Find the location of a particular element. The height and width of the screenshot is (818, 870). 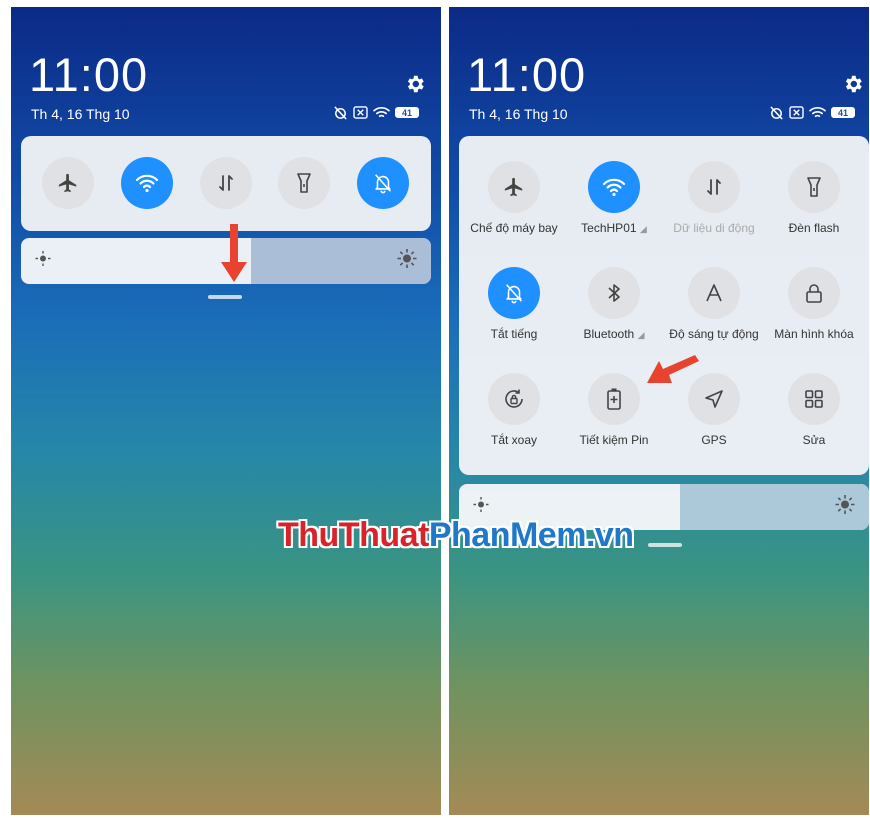

tile-label: Dữ liệu di động is located at coordinates (714, 228).